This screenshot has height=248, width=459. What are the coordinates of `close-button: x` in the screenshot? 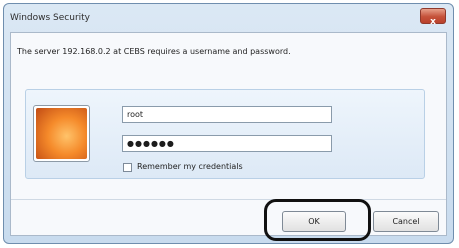 It's located at (433, 17).